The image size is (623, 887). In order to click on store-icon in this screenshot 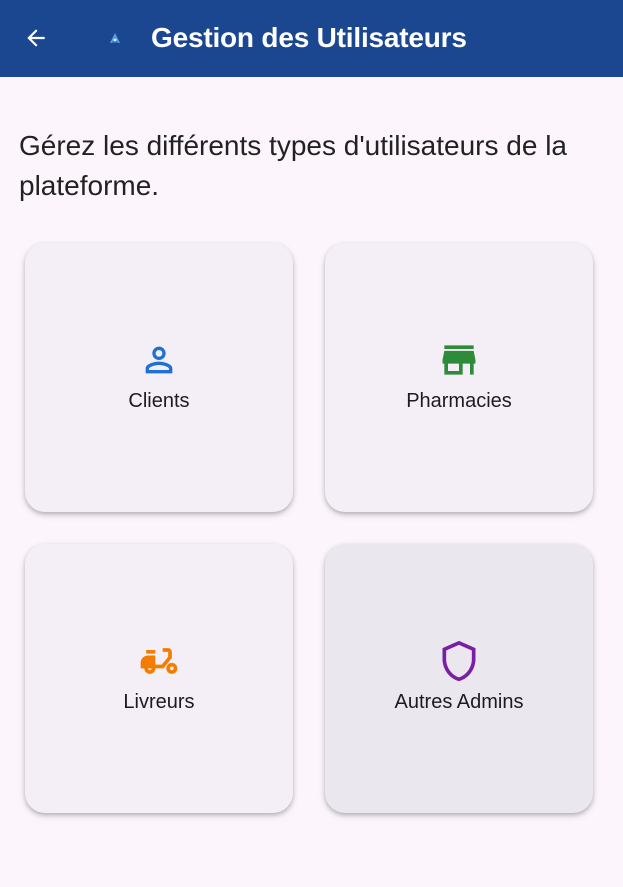, I will do `click(459, 360)`.